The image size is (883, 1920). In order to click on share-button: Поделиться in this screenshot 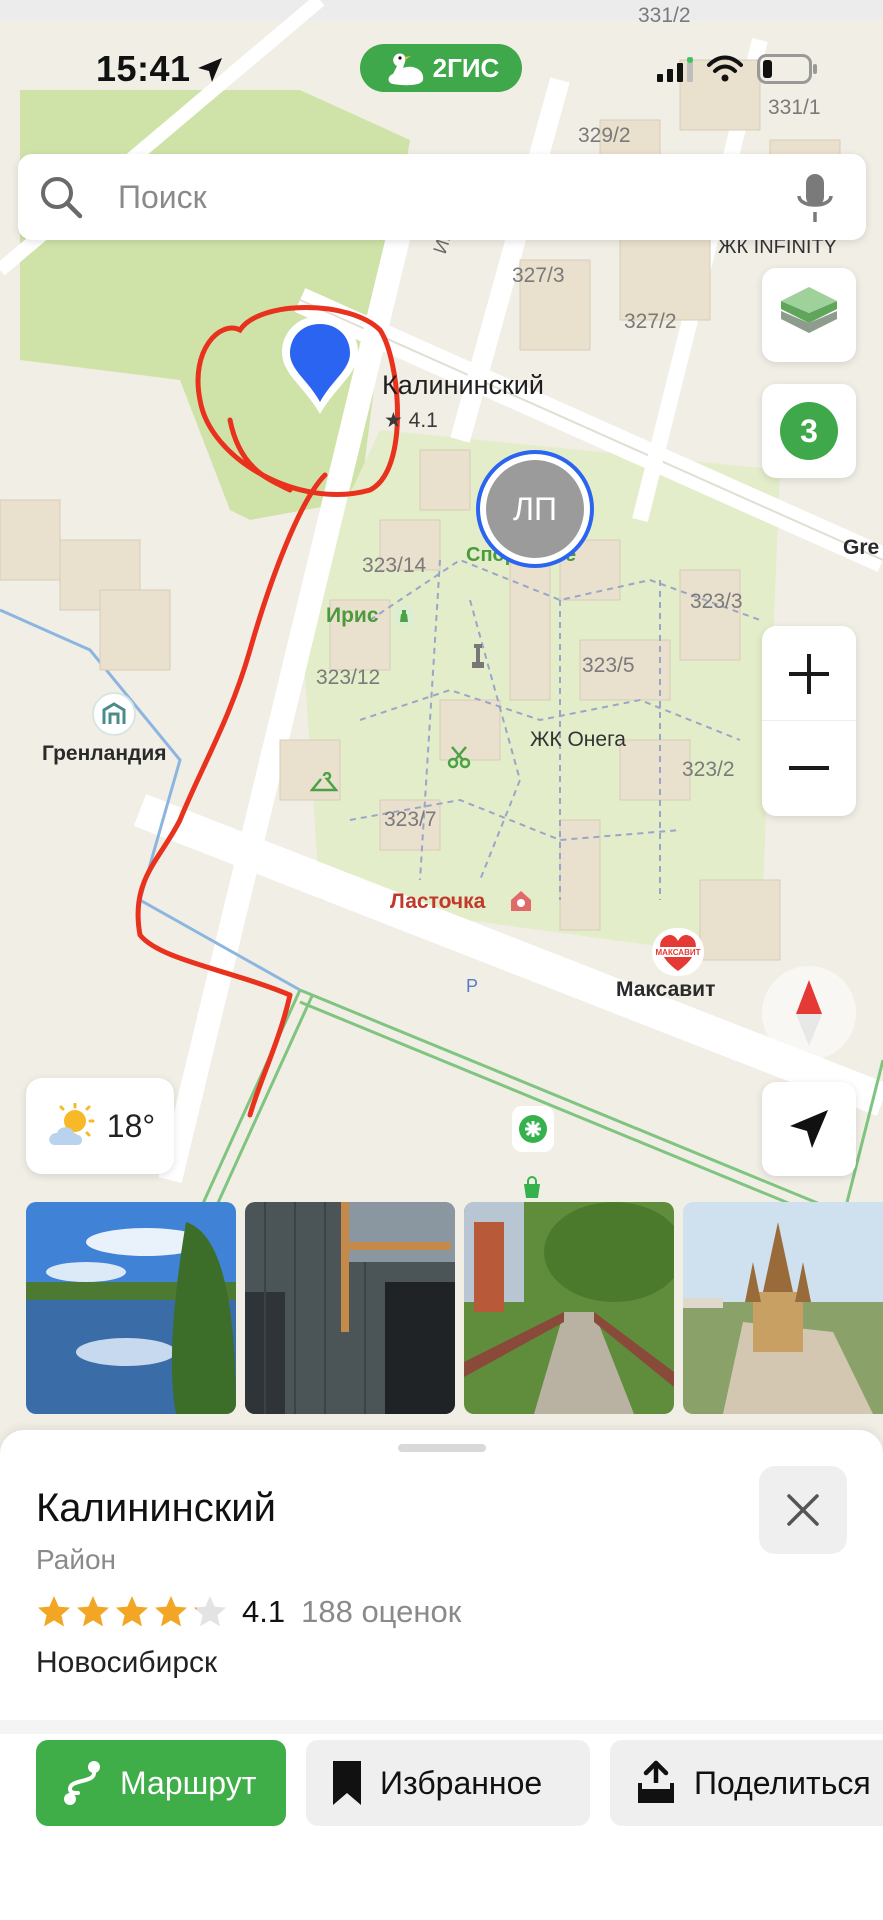, I will do `click(746, 1783)`.